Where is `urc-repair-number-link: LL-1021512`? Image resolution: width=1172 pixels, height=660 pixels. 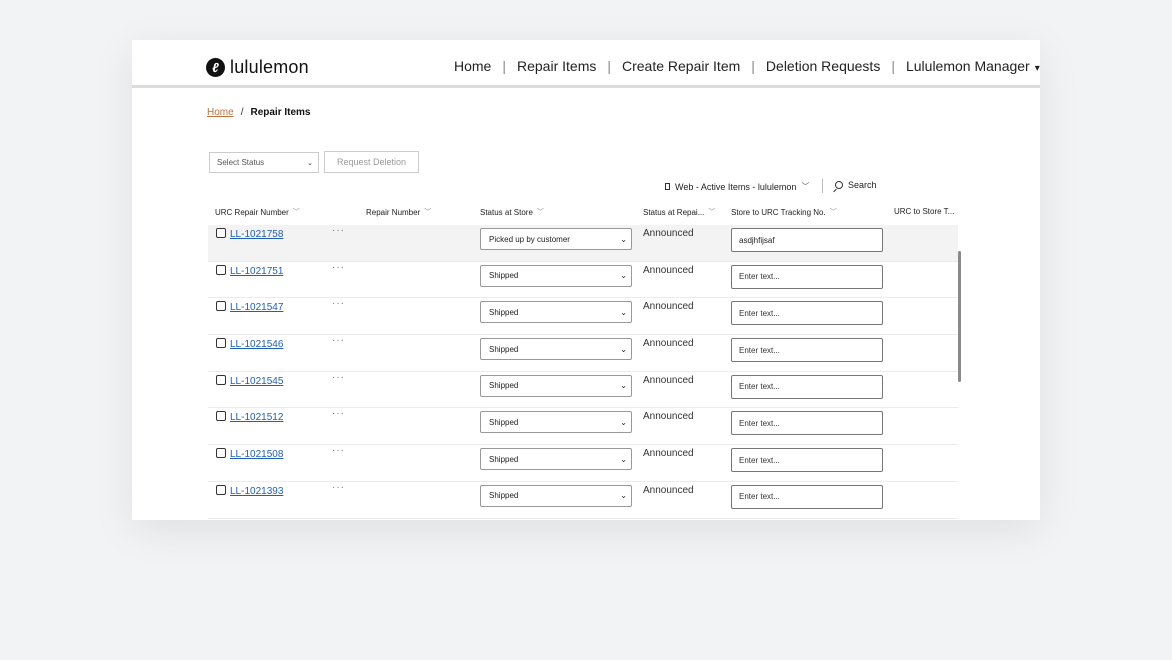 urc-repair-number-link: LL-1021512 is located at coordinates (256, 417).